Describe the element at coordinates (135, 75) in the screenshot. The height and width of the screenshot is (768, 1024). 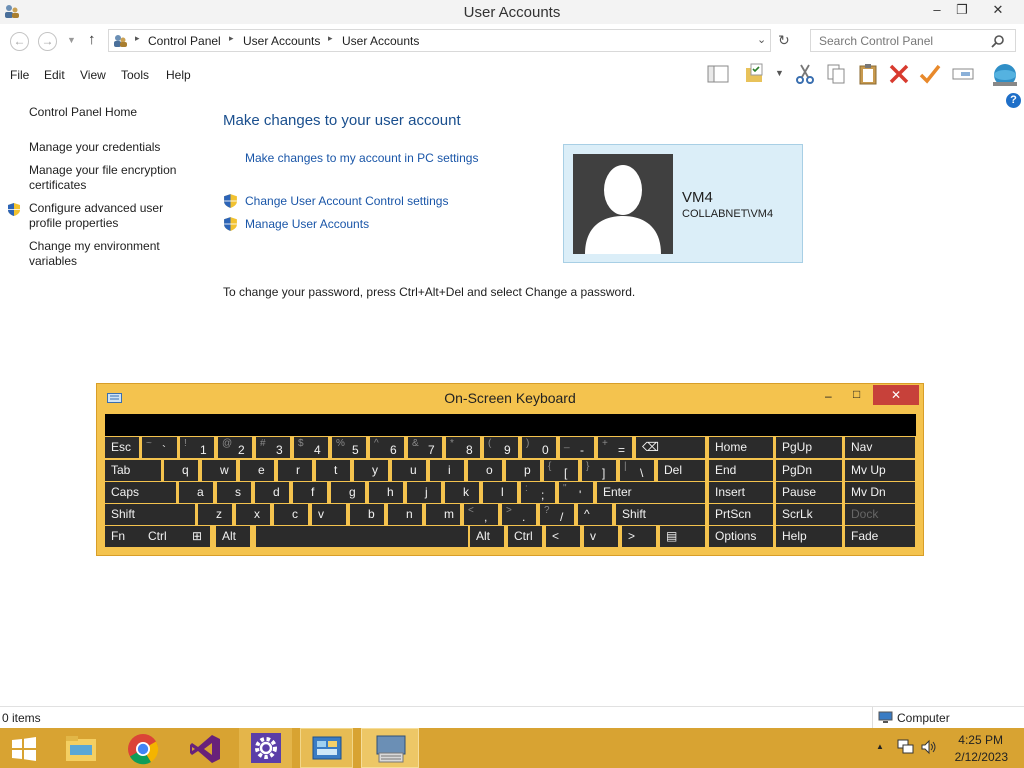
I see `menu-tools: Tools` at that location.